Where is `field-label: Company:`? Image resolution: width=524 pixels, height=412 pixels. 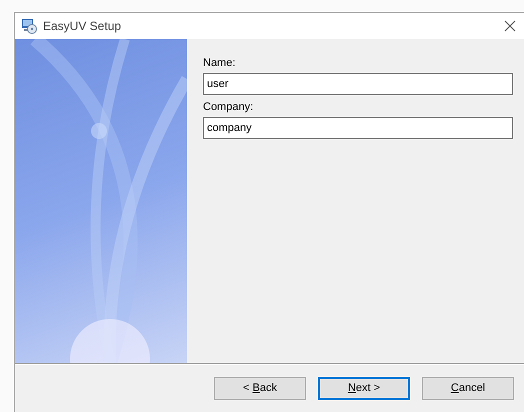 field-label: Company: is located at coordinates (228, 107).